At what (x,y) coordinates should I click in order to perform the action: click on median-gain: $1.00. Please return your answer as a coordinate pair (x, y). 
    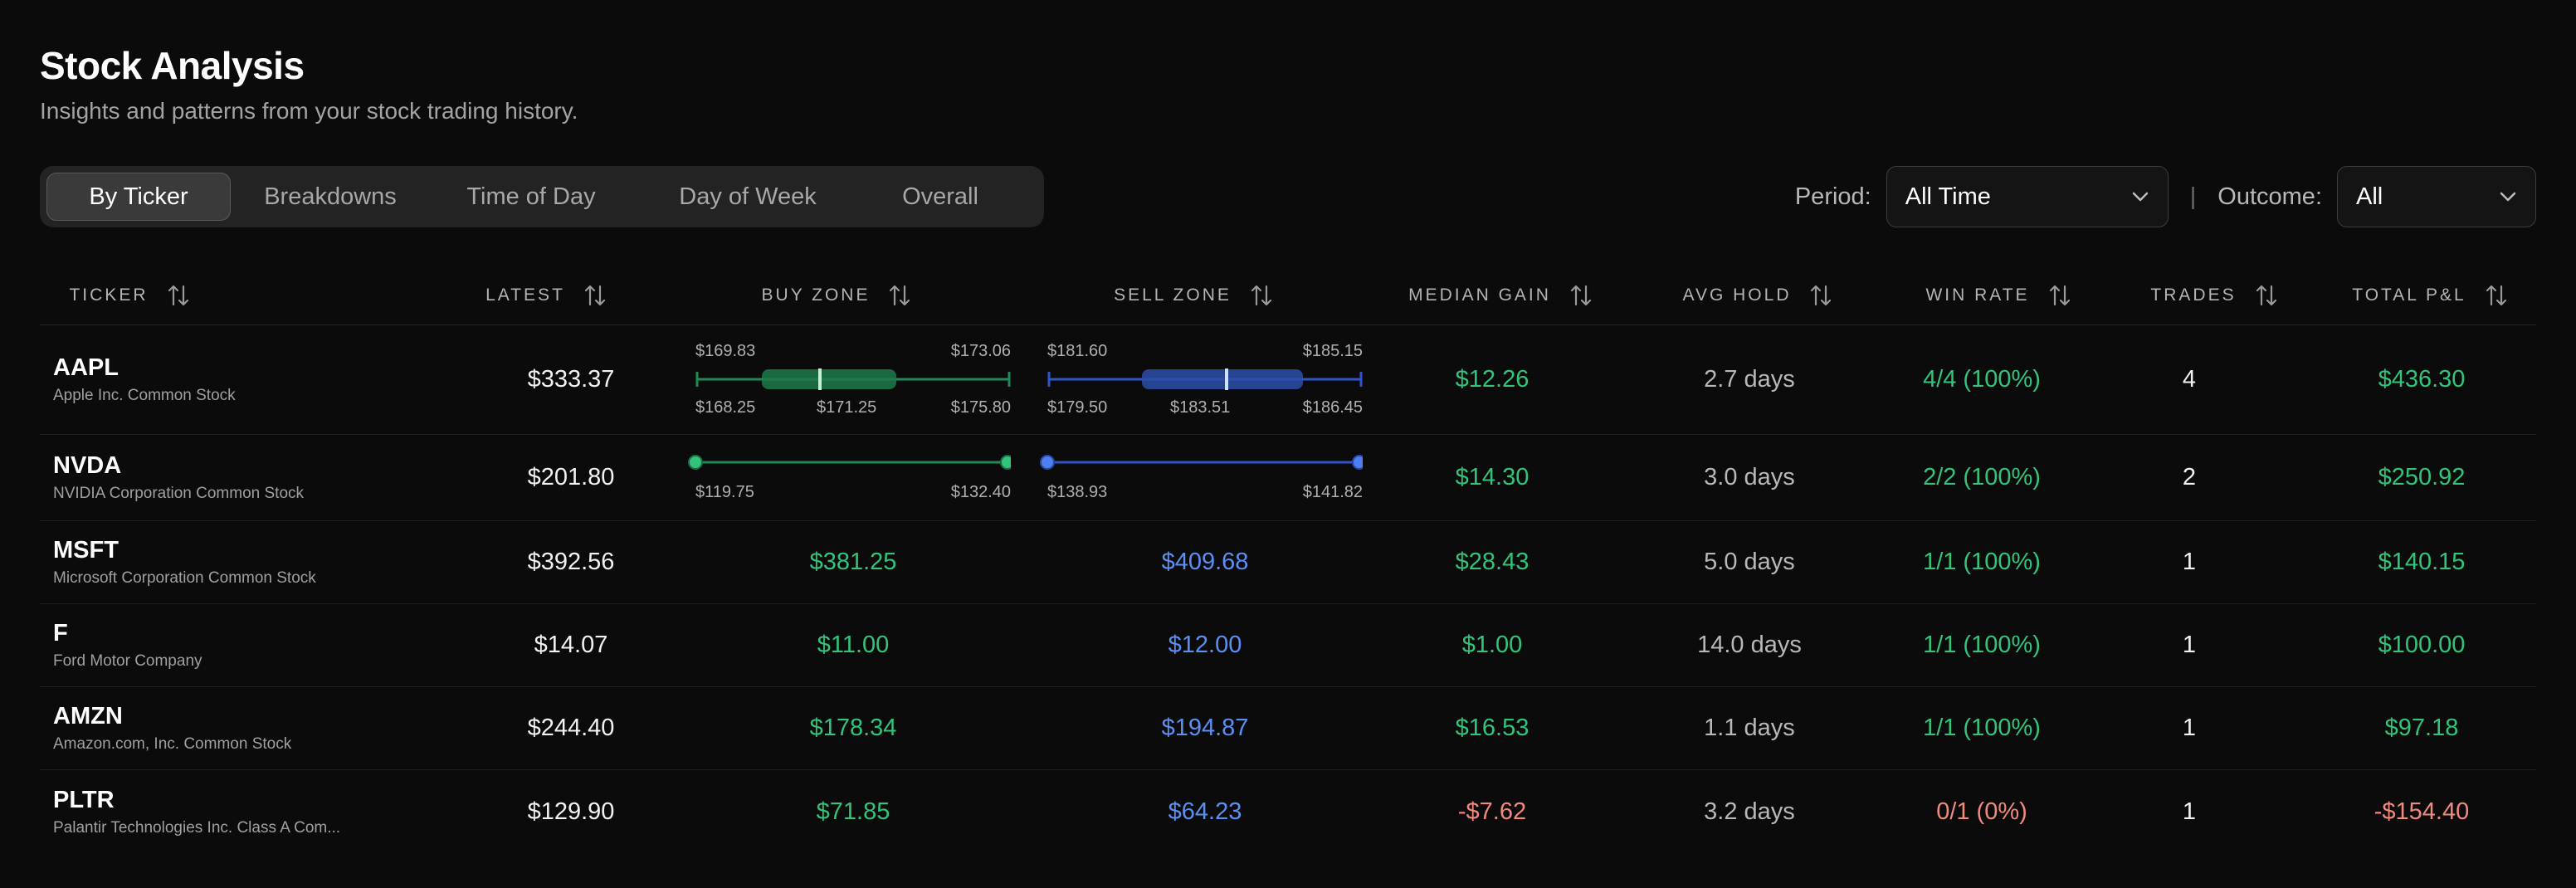
    Looking at the image, I should click on (1492, 645).